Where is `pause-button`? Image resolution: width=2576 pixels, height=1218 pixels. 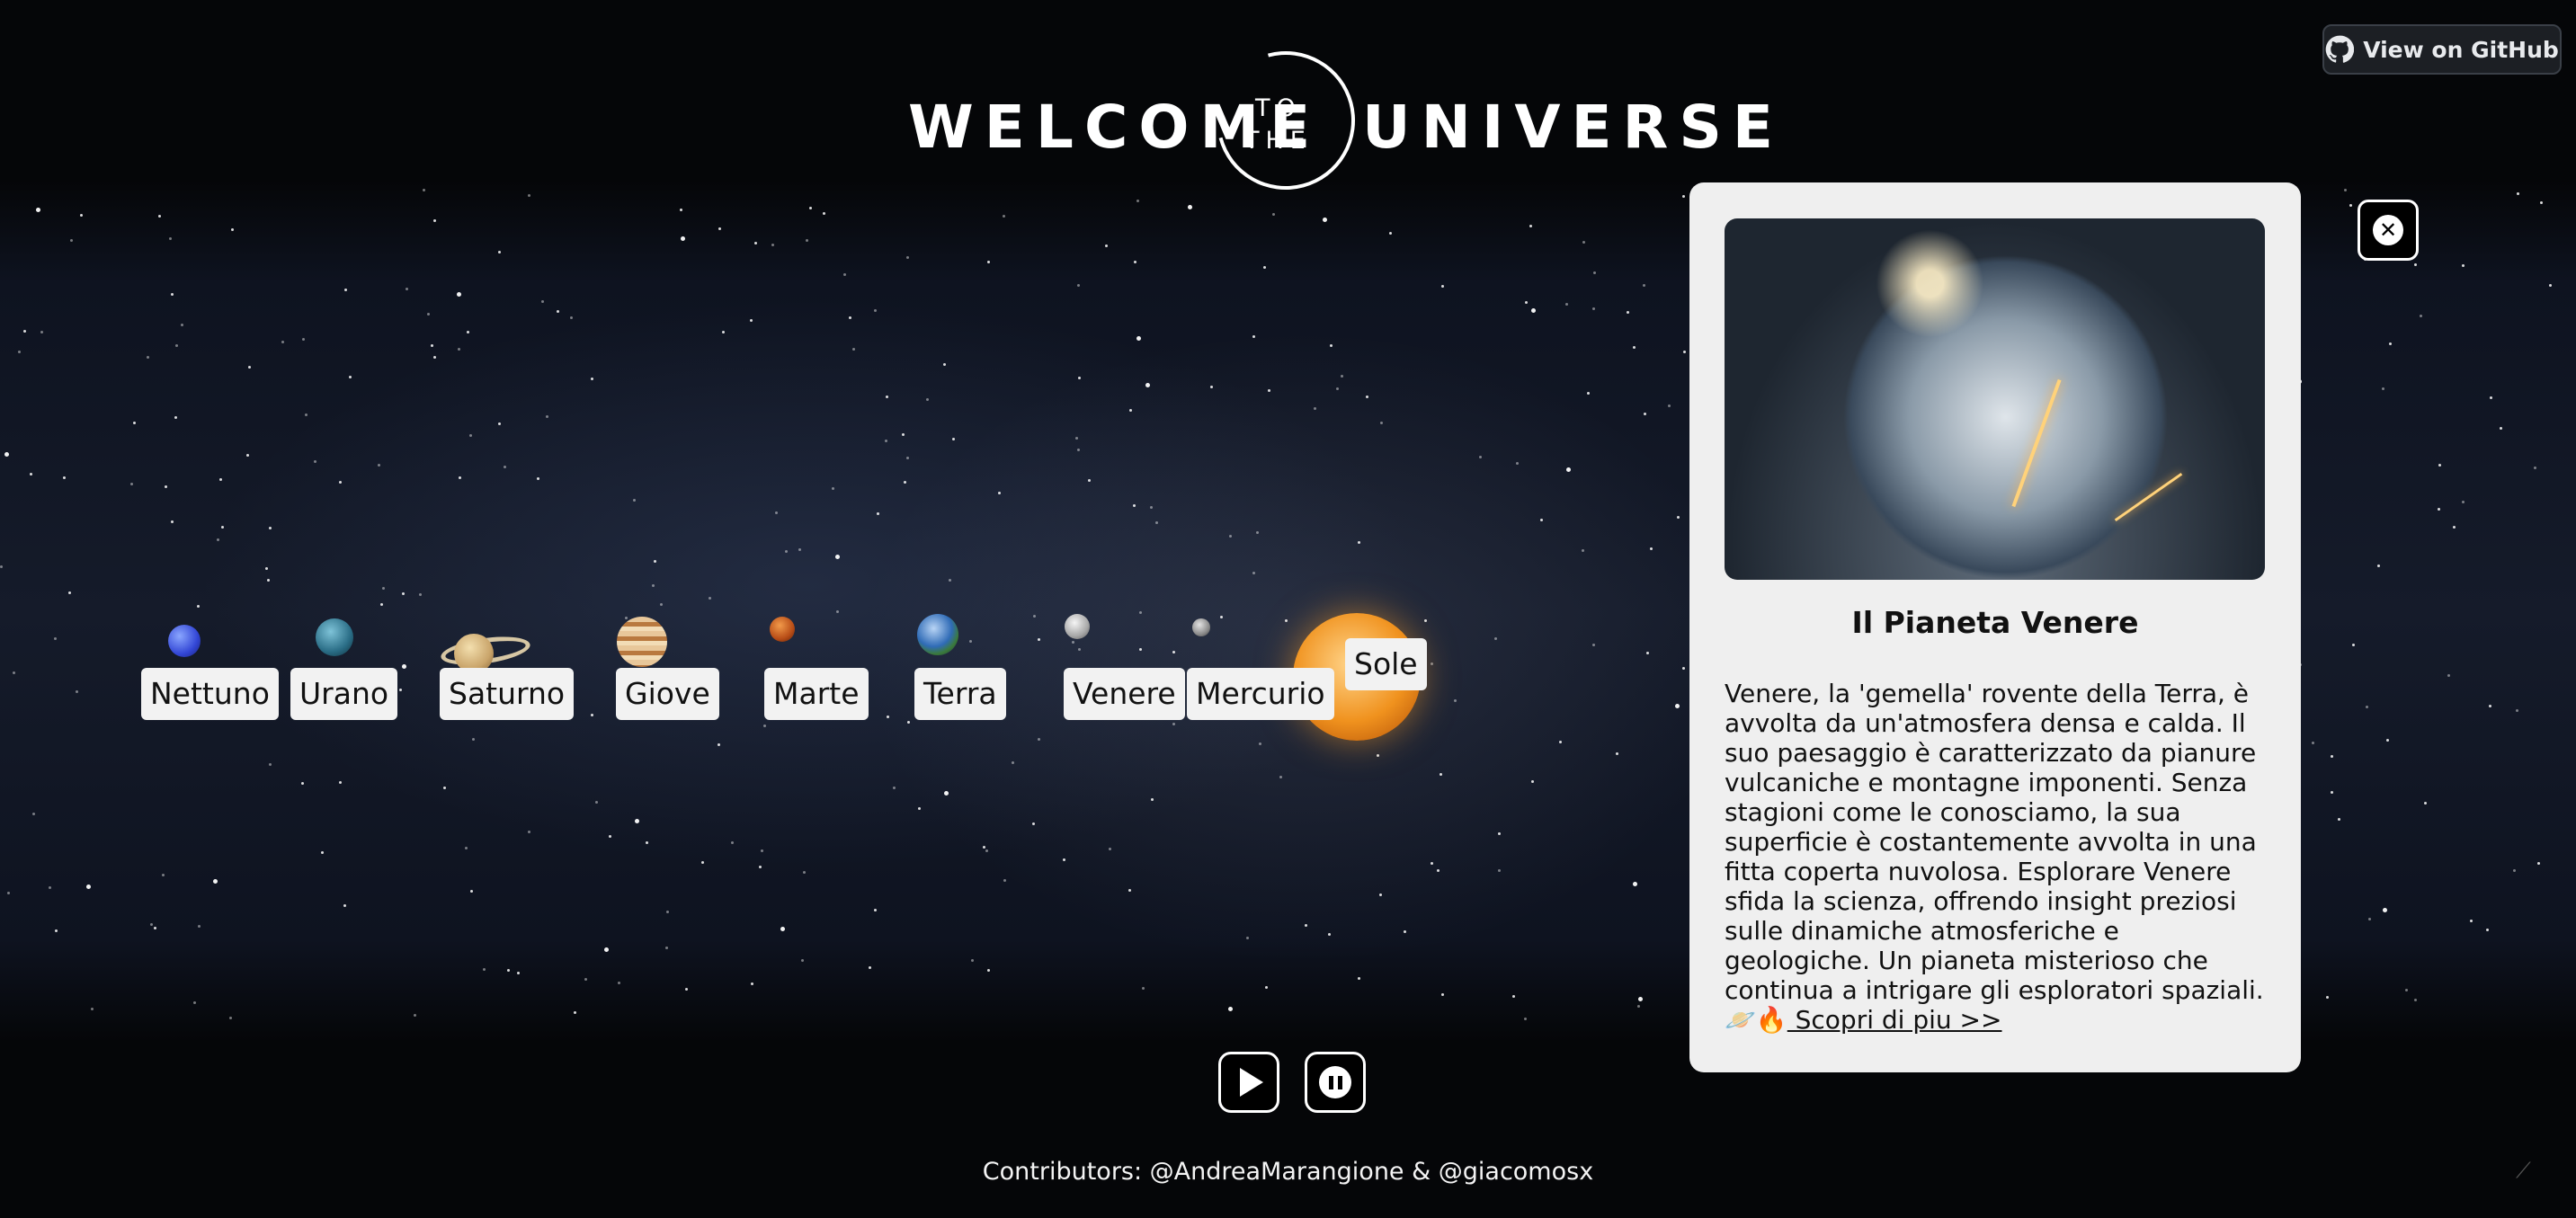 pause-button is located at coordinates (1336, 1082).